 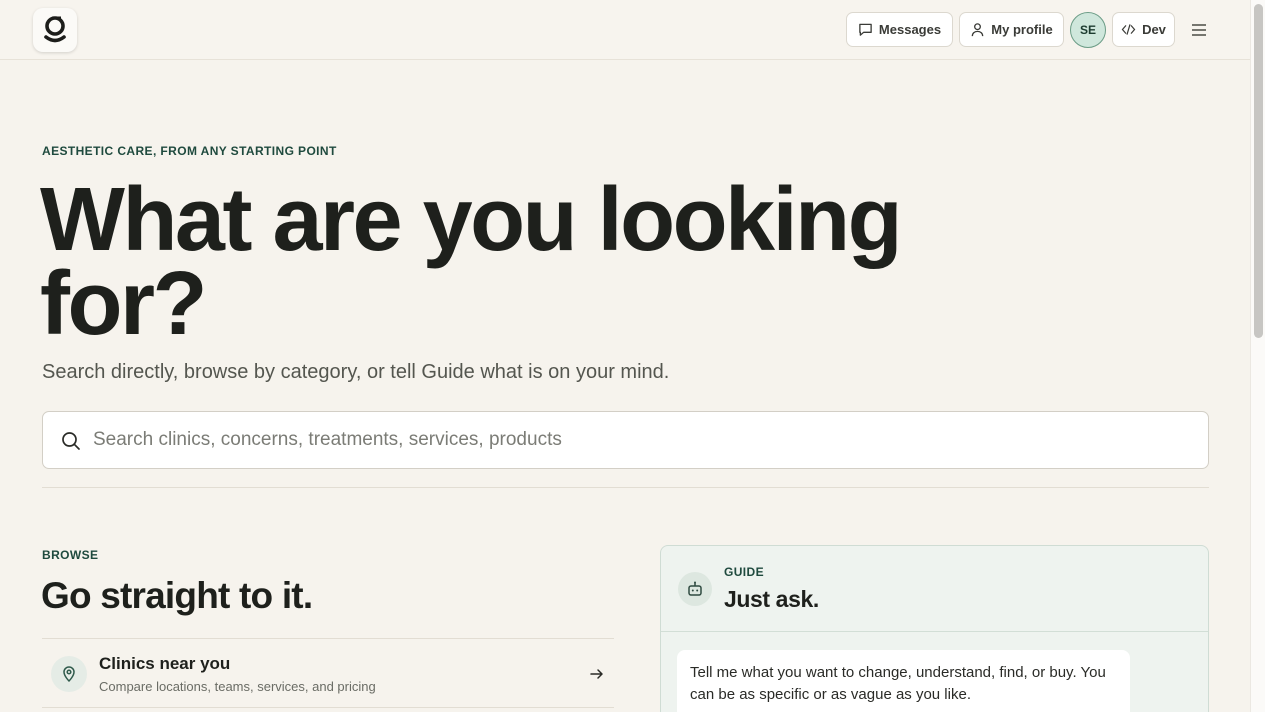 I want to click on logo-mark-icon, so click(x=55, y=29).